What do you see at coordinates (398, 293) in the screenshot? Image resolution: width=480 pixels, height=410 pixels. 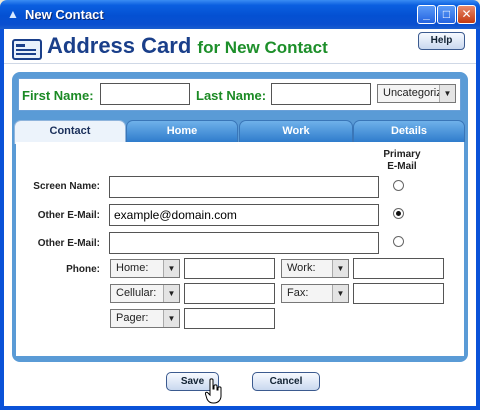 I see `phone-input-fax` at bounding box center [398, 293].